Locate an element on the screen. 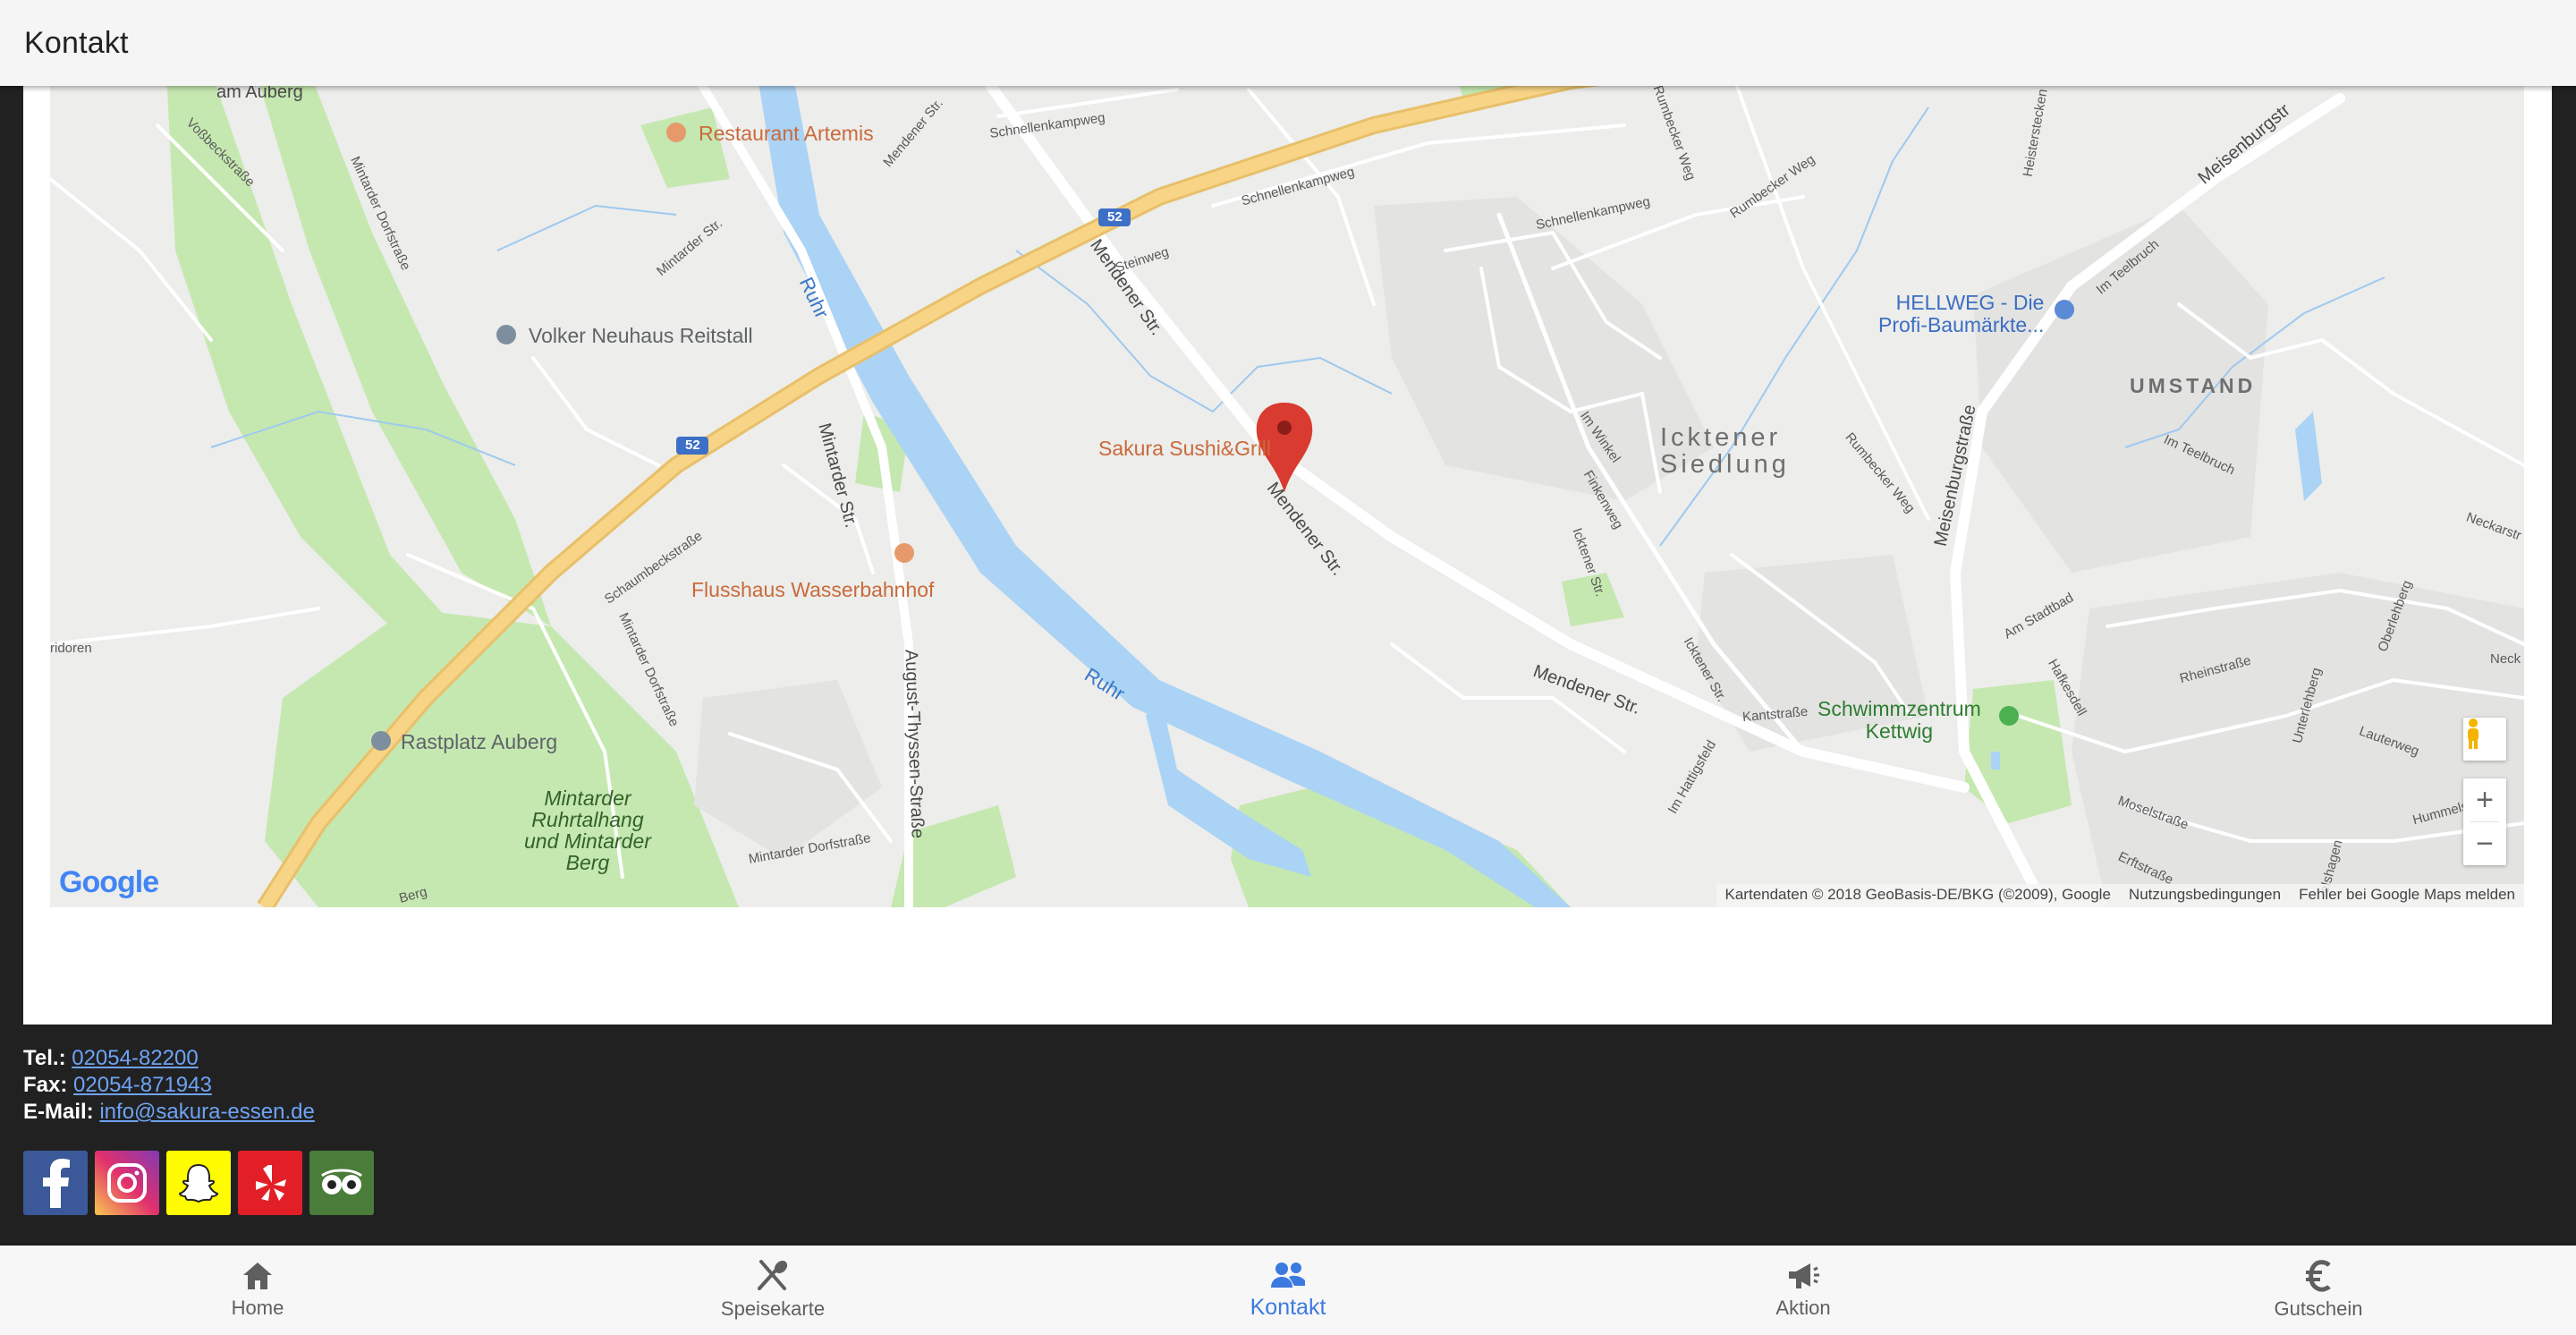  nav-speisekarte: Speisekarte is located at coordinates (772, 1290).